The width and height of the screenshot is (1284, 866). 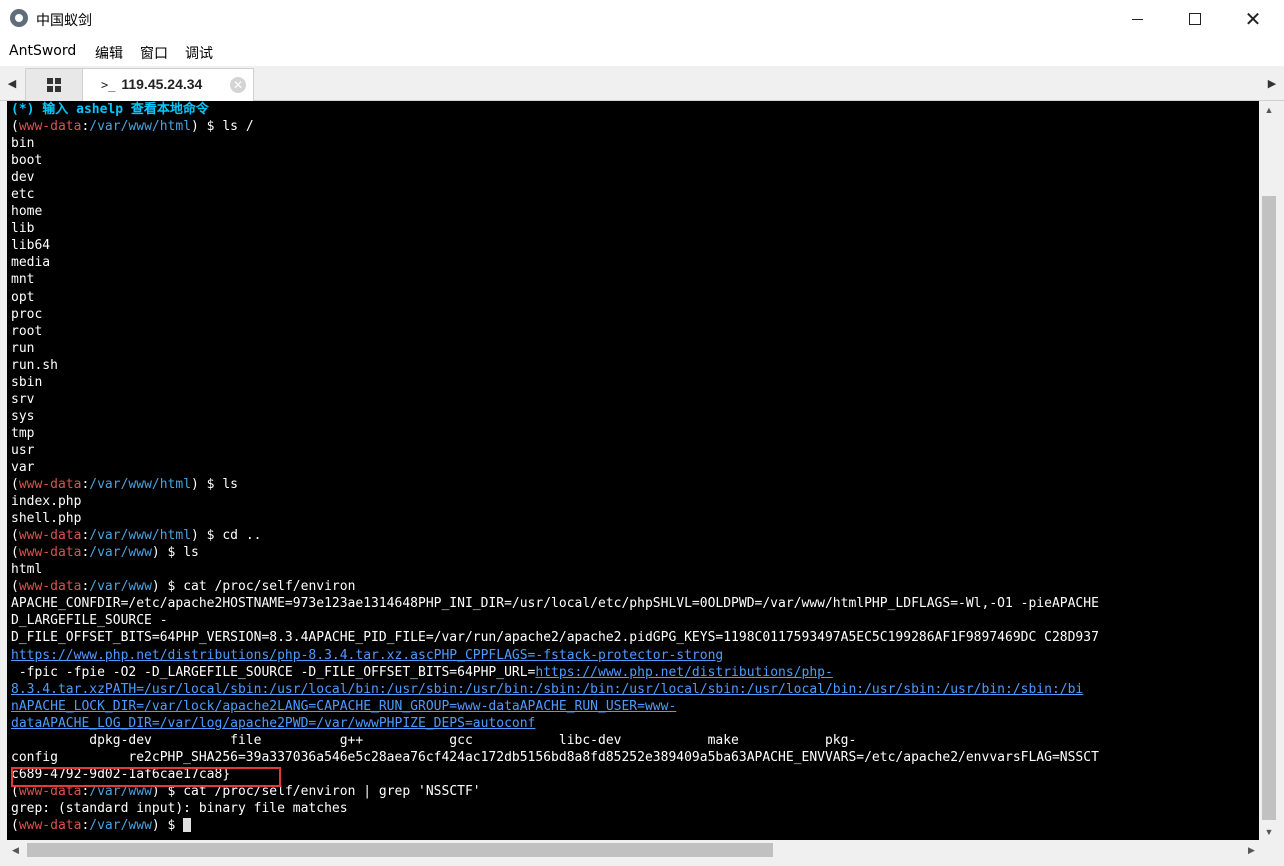 I want to click on tab-bar: ◀ >_ 119.45.24.34 ✕ ▶, so click(x=642, y=84).